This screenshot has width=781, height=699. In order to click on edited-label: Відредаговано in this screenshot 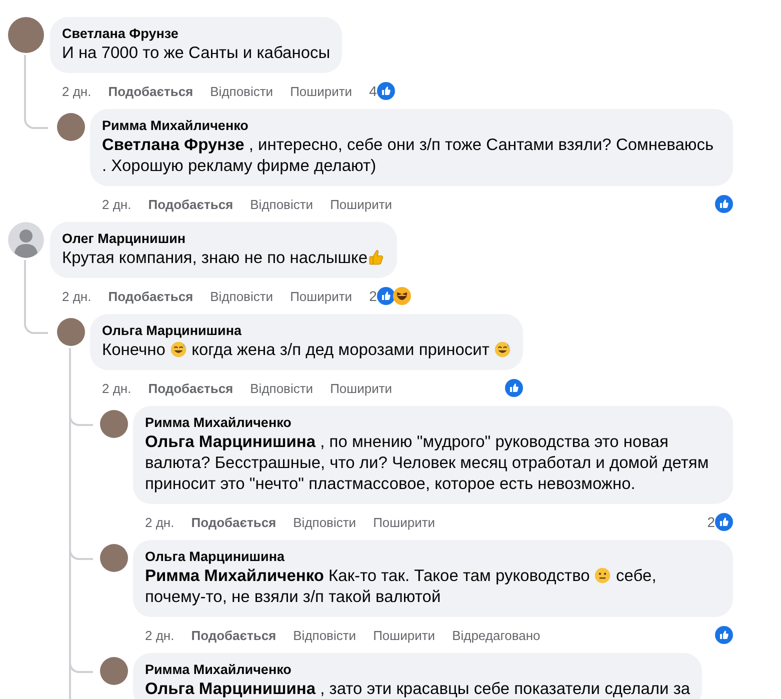, I will do `click(496, 635)`.